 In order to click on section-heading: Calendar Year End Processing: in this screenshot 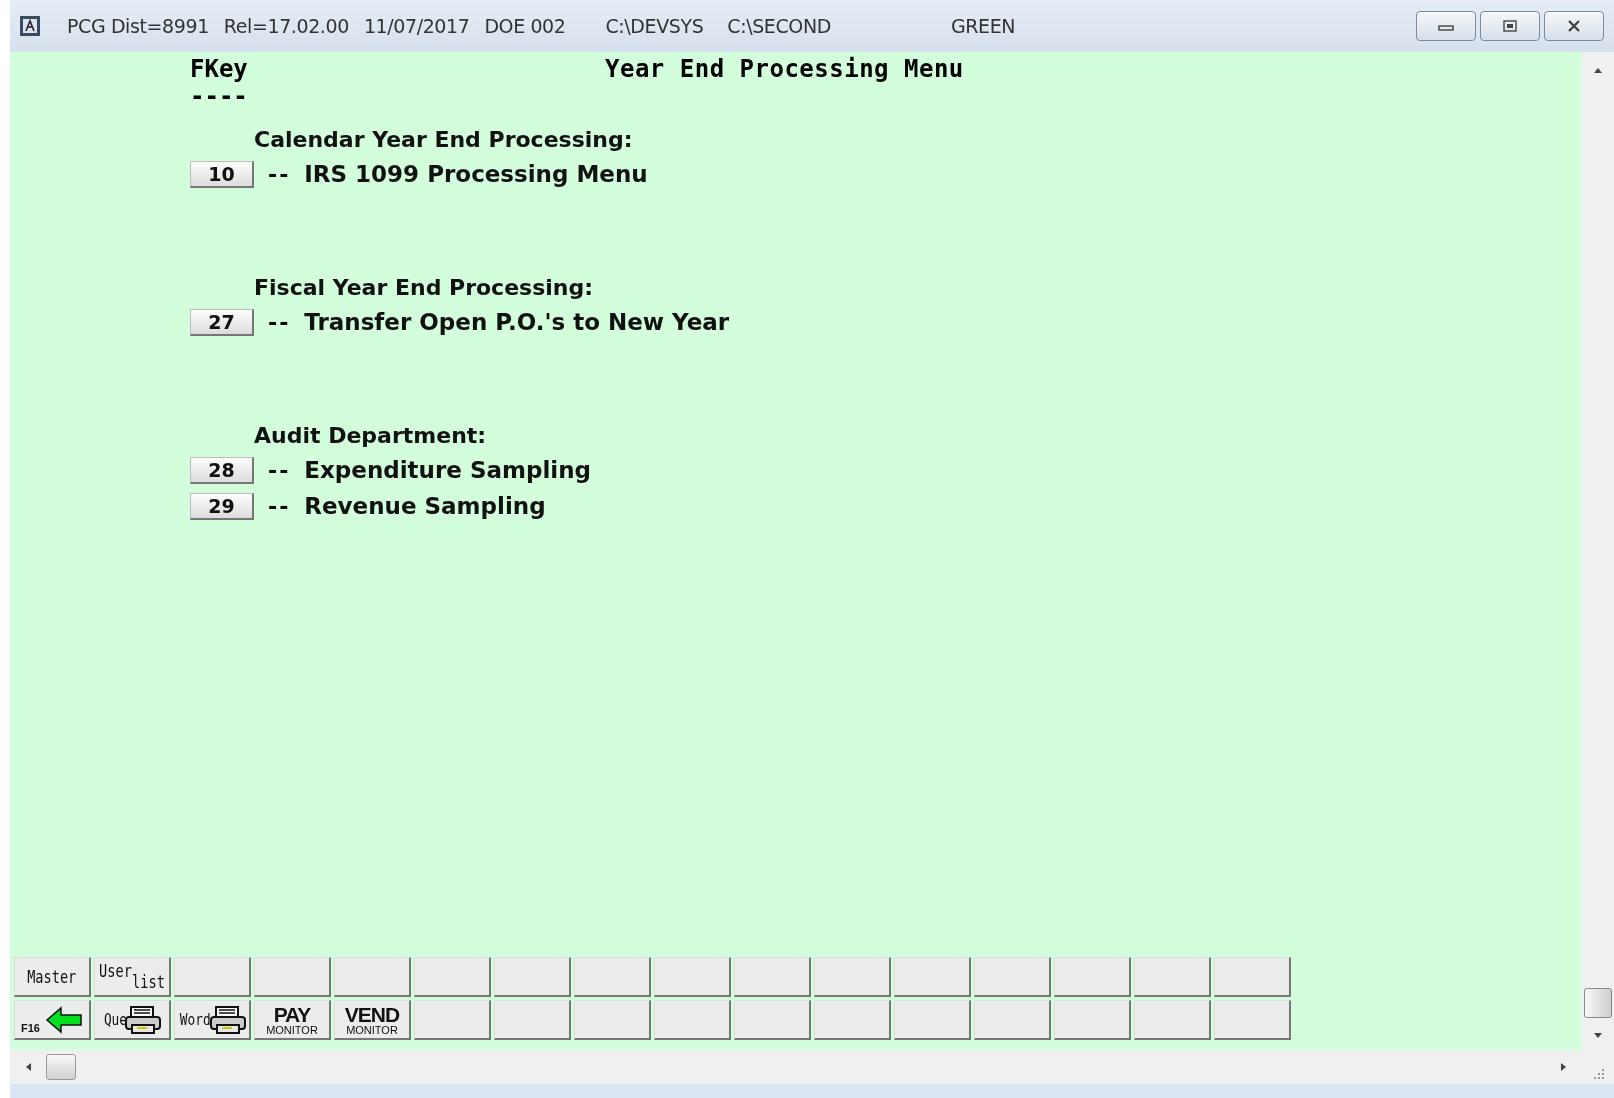, I will do `click(444, 140)`.